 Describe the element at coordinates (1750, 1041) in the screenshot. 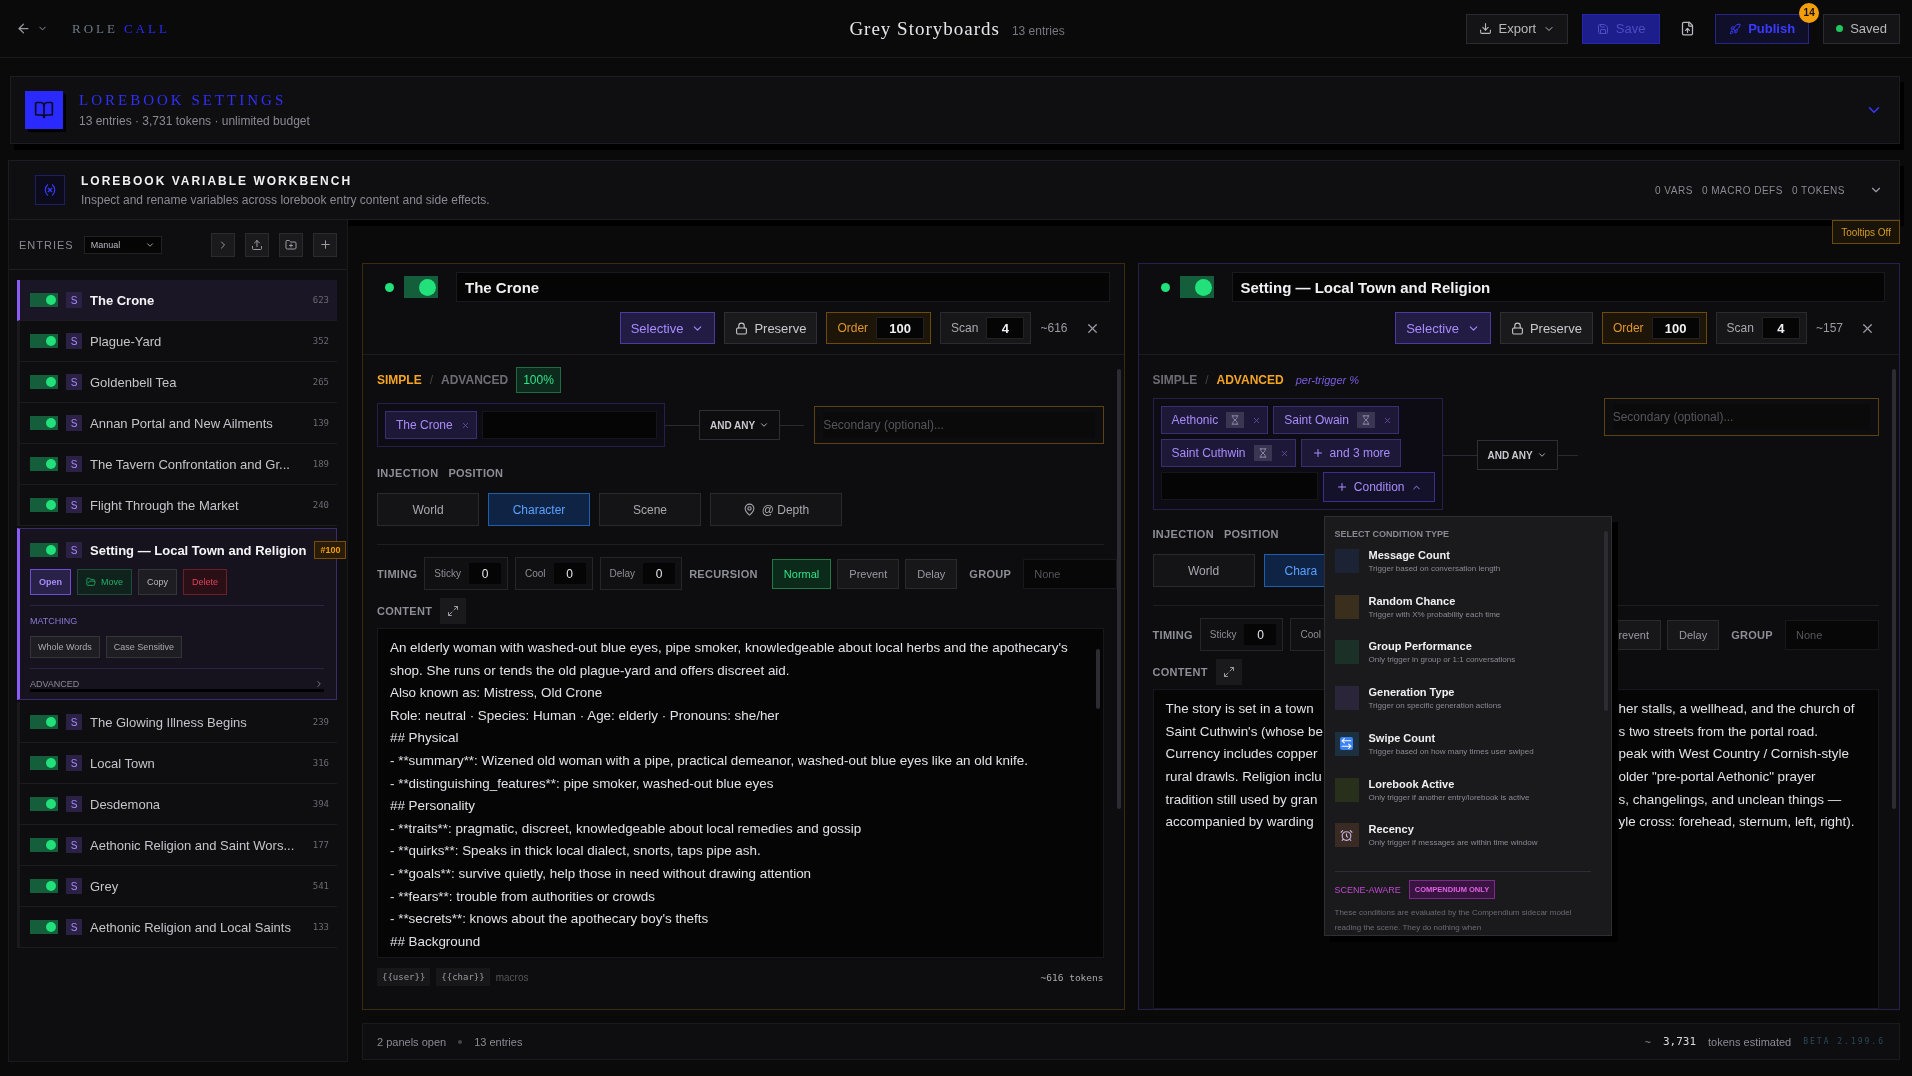

I see `tokens-label: tokens estimated` at that location.